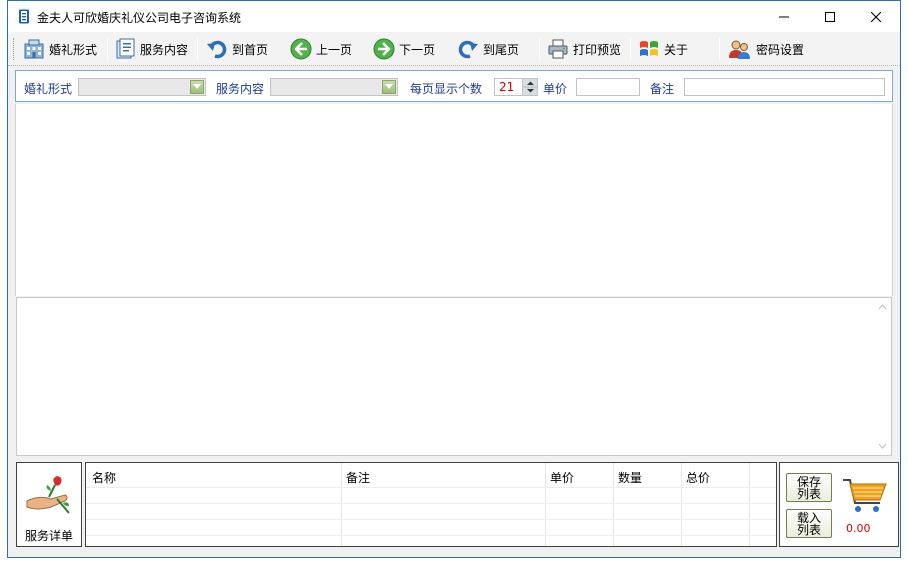 This screenshot has width=908, height=565. Describe the element at coordinates (139, 18) in the screenshot. I see `window-title: 金夫人可欣婚庆礼仪公司电子咨询系统` at that location.